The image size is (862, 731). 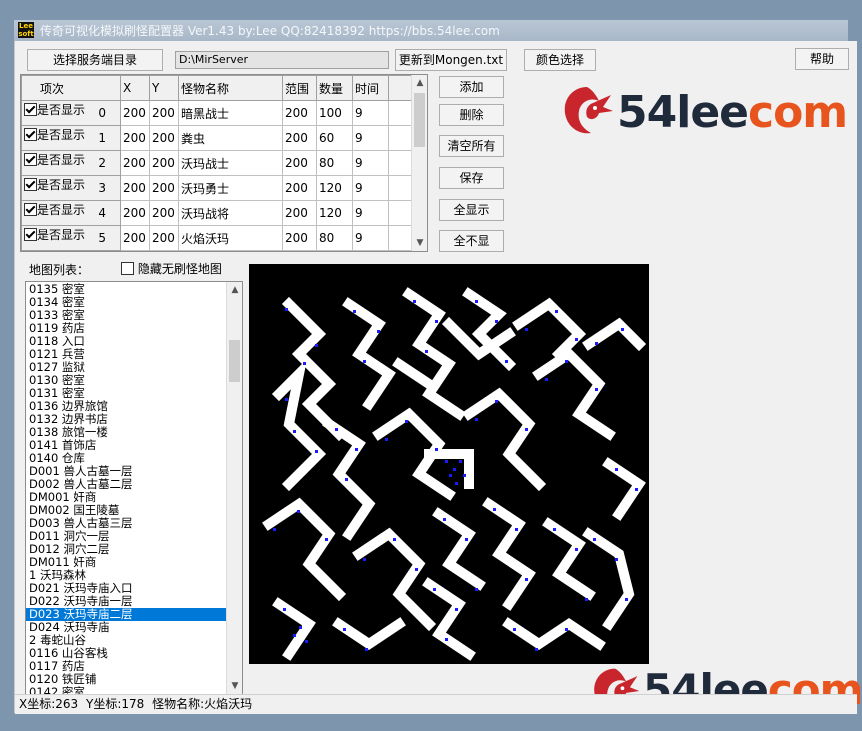 I want to click on hide-no-monster-checkbox: 隐藏无刷怪地图, so click(x=170, y=268).